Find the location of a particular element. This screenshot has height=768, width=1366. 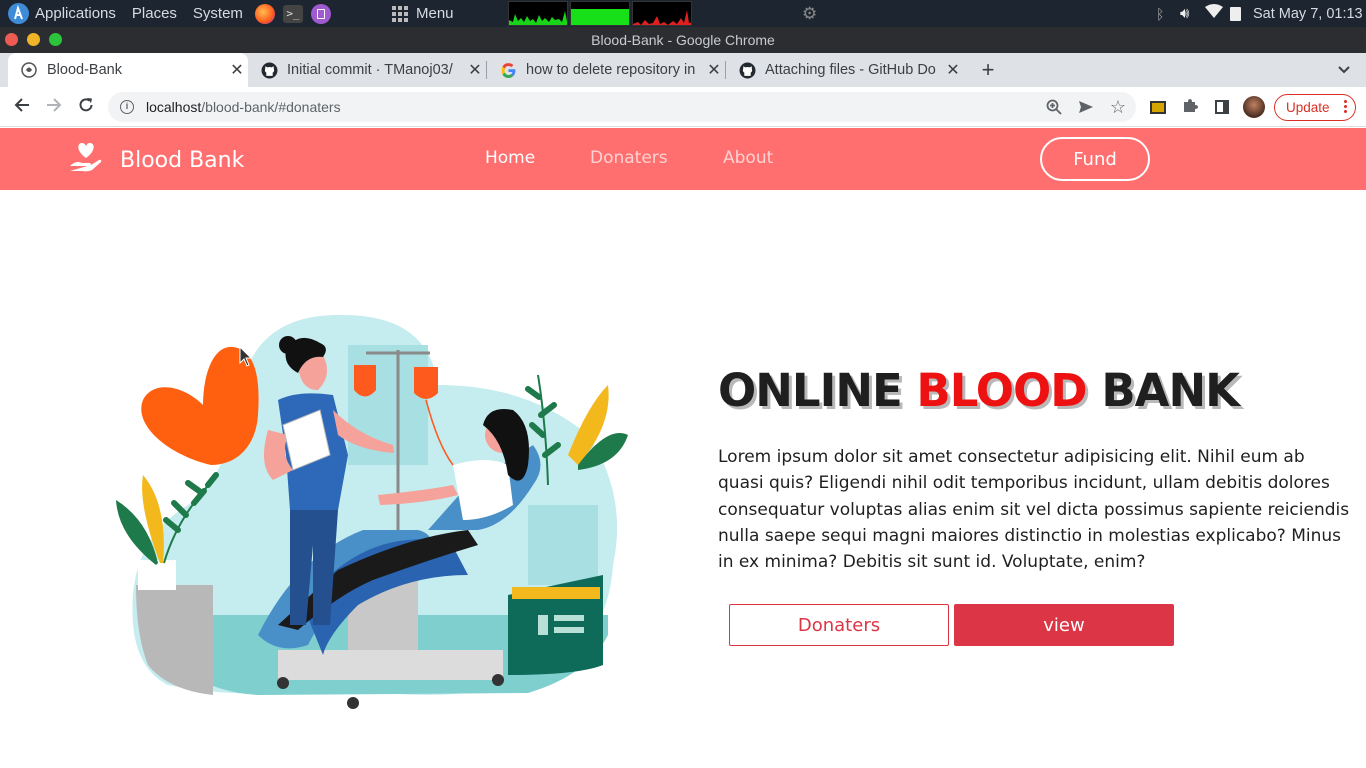

donaters-button: Donaters is located at coordinates (839, 625).